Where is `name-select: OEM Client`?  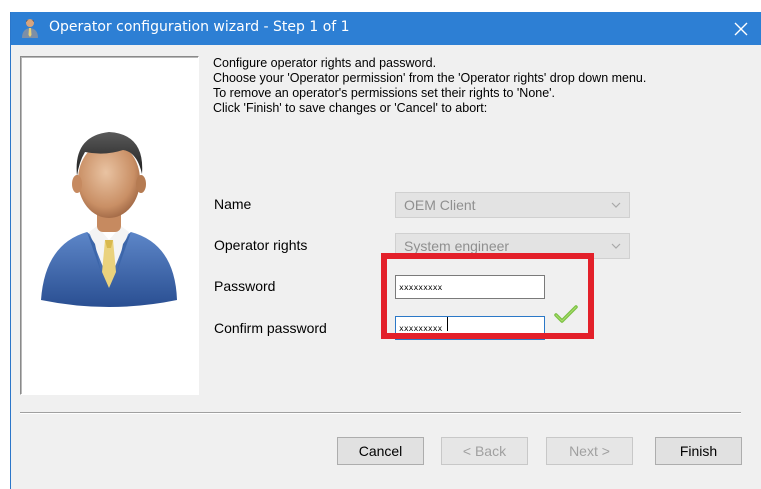
name-select: OEM Client is located at coordinates (512, 205).